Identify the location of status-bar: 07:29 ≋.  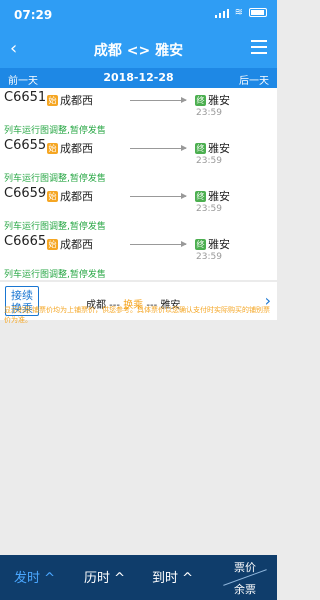
(138, 15).